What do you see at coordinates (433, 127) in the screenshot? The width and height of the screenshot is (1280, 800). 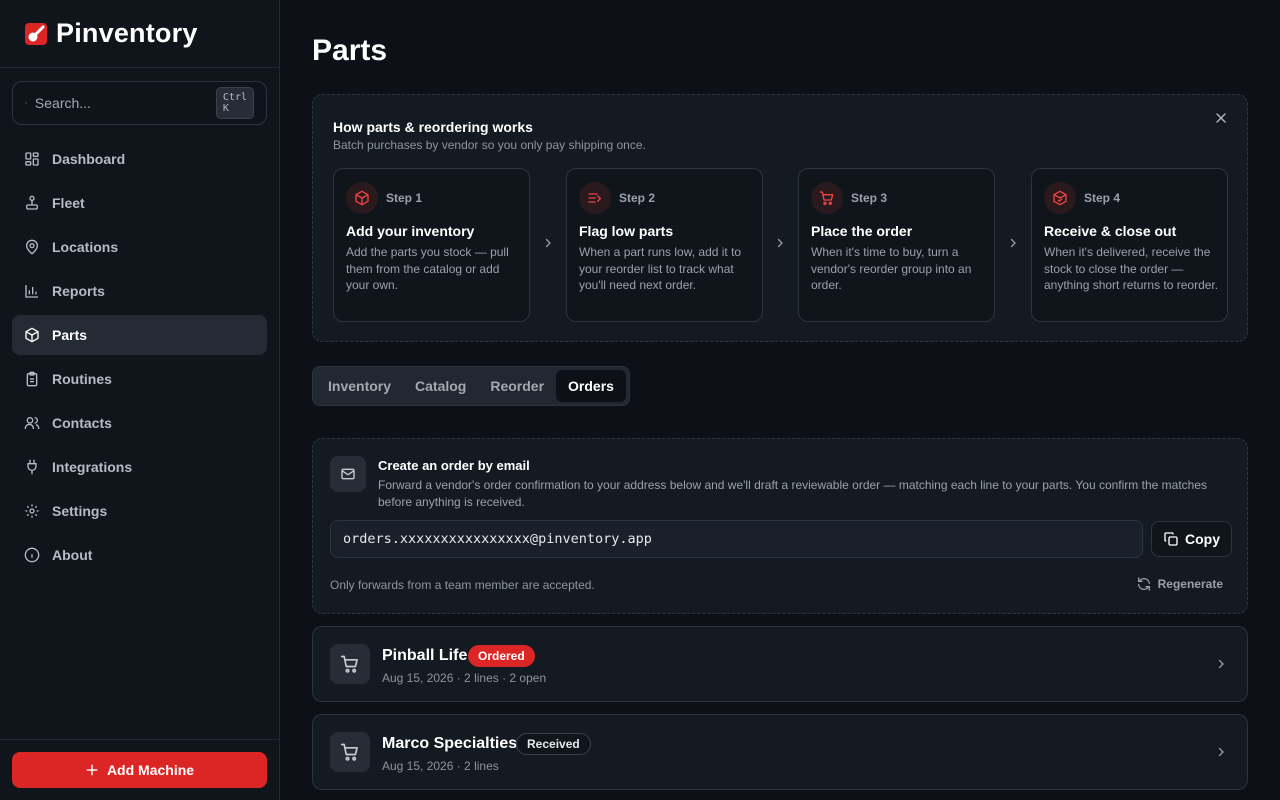 I see `howto-title: How parts & reordering works` at bounding box center [433, 127].